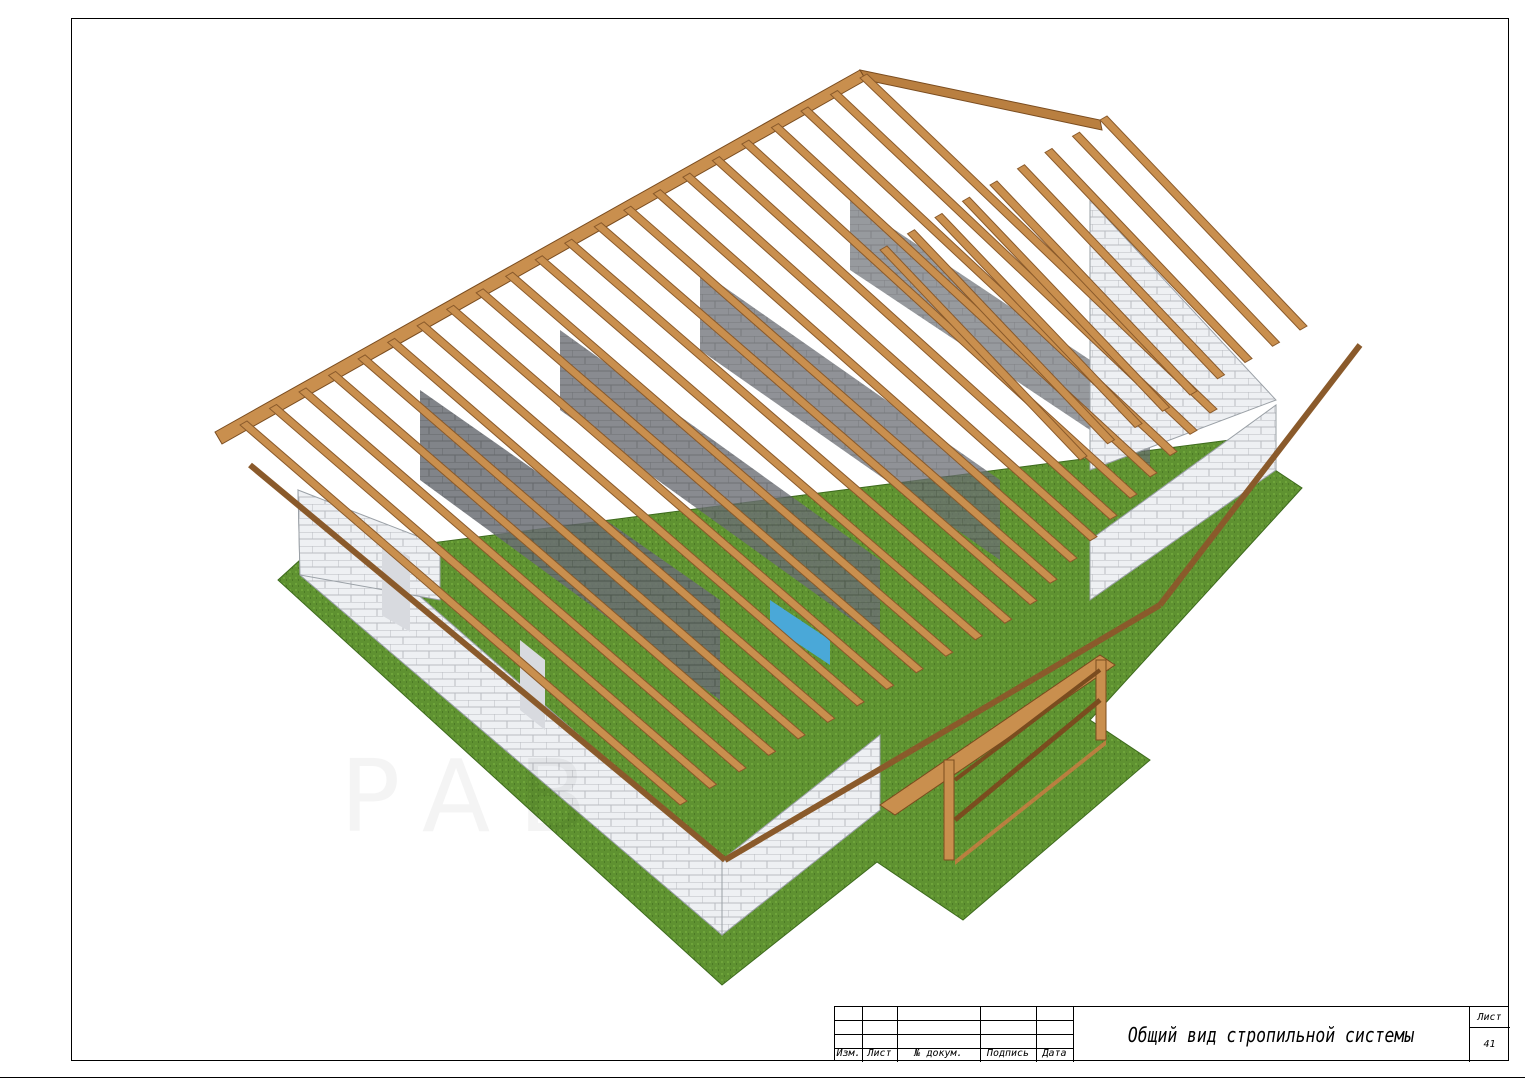  Describe the element at coordinates (1008, 1053) in the screenshot. I see `col-sign-label: Подпись` at that location.